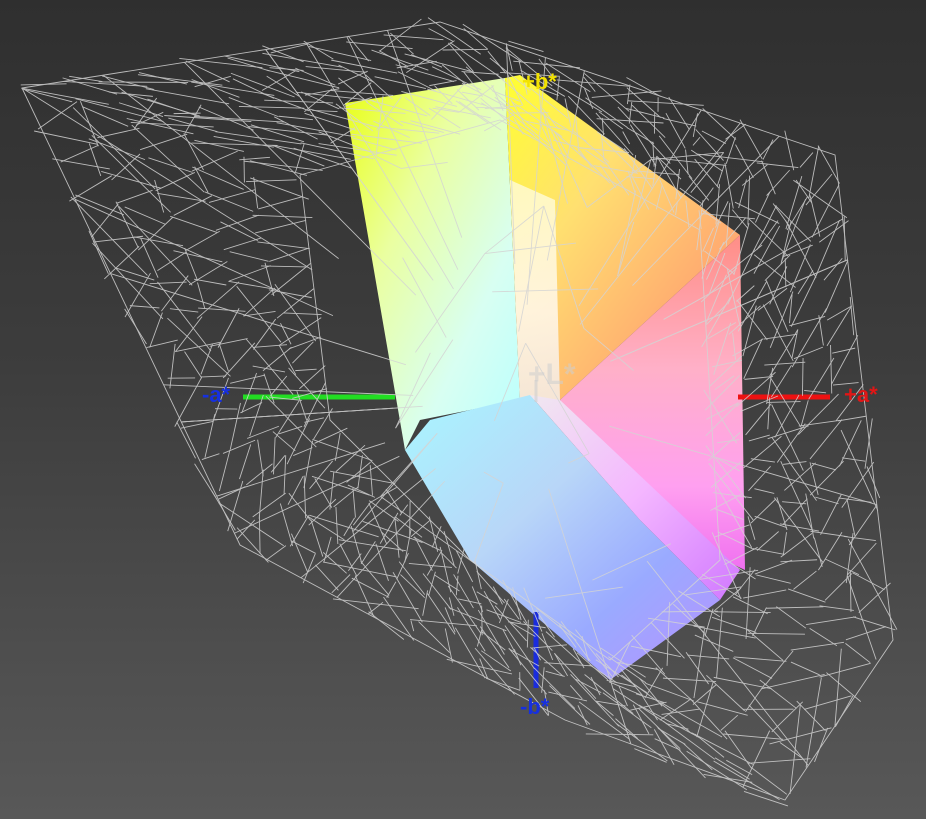  Describe the element at coordinates (535, 706) in the screenshot. I see `axis-label-minus-b: -b*` at that location.